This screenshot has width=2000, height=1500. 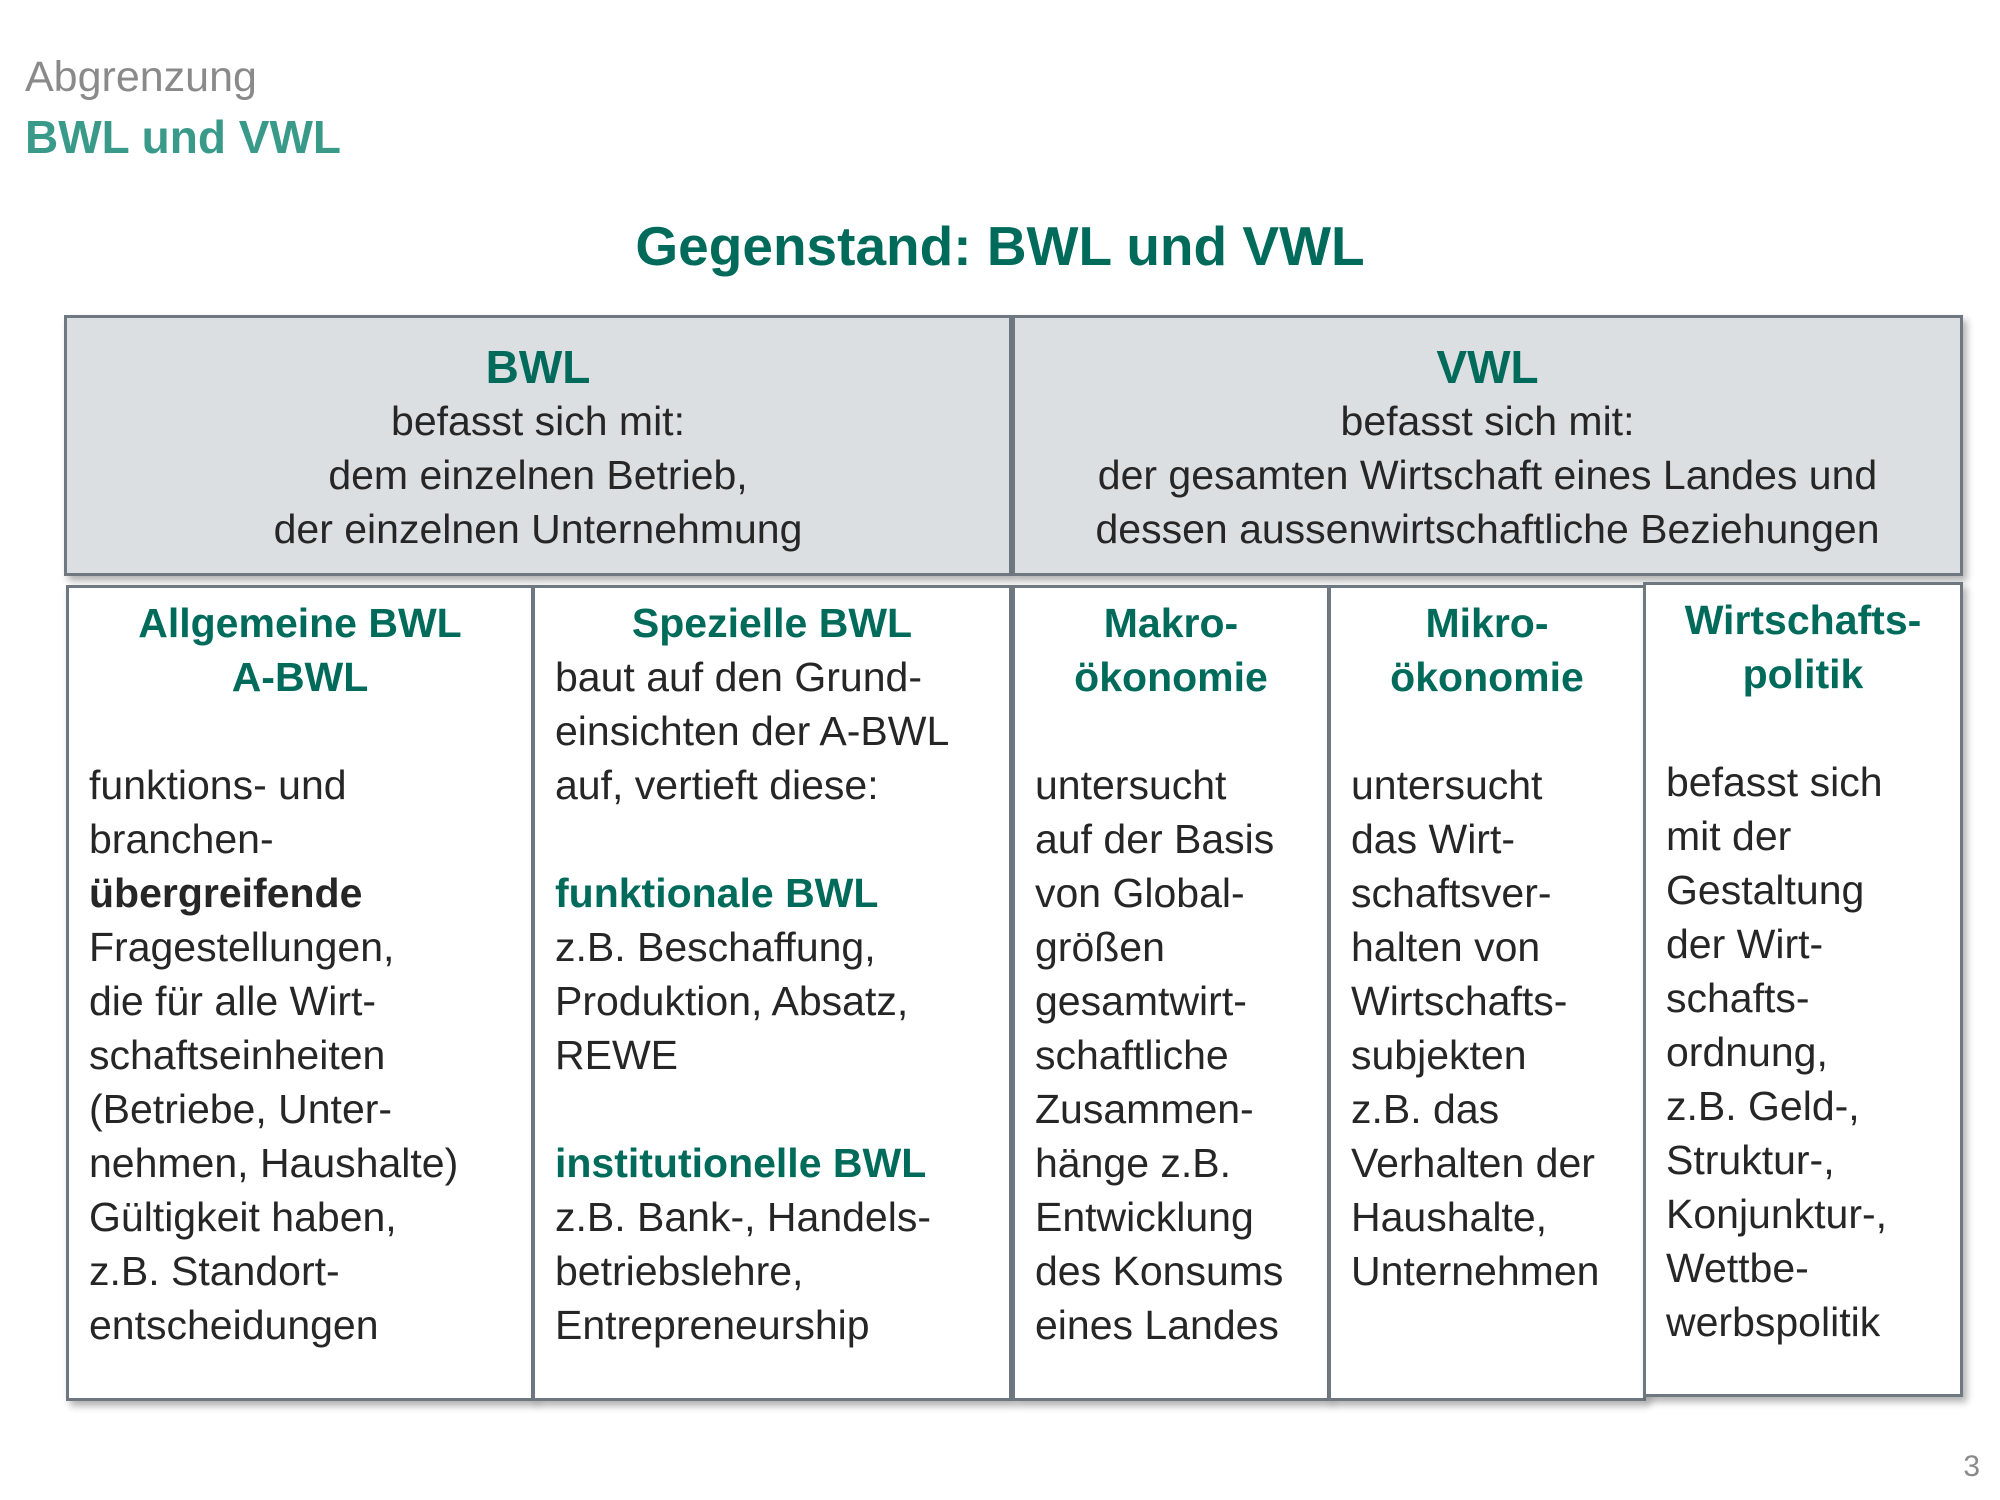 I want to click on slide-title: Gegenstand: BWL und VWL, so click(x=1000, y=246).